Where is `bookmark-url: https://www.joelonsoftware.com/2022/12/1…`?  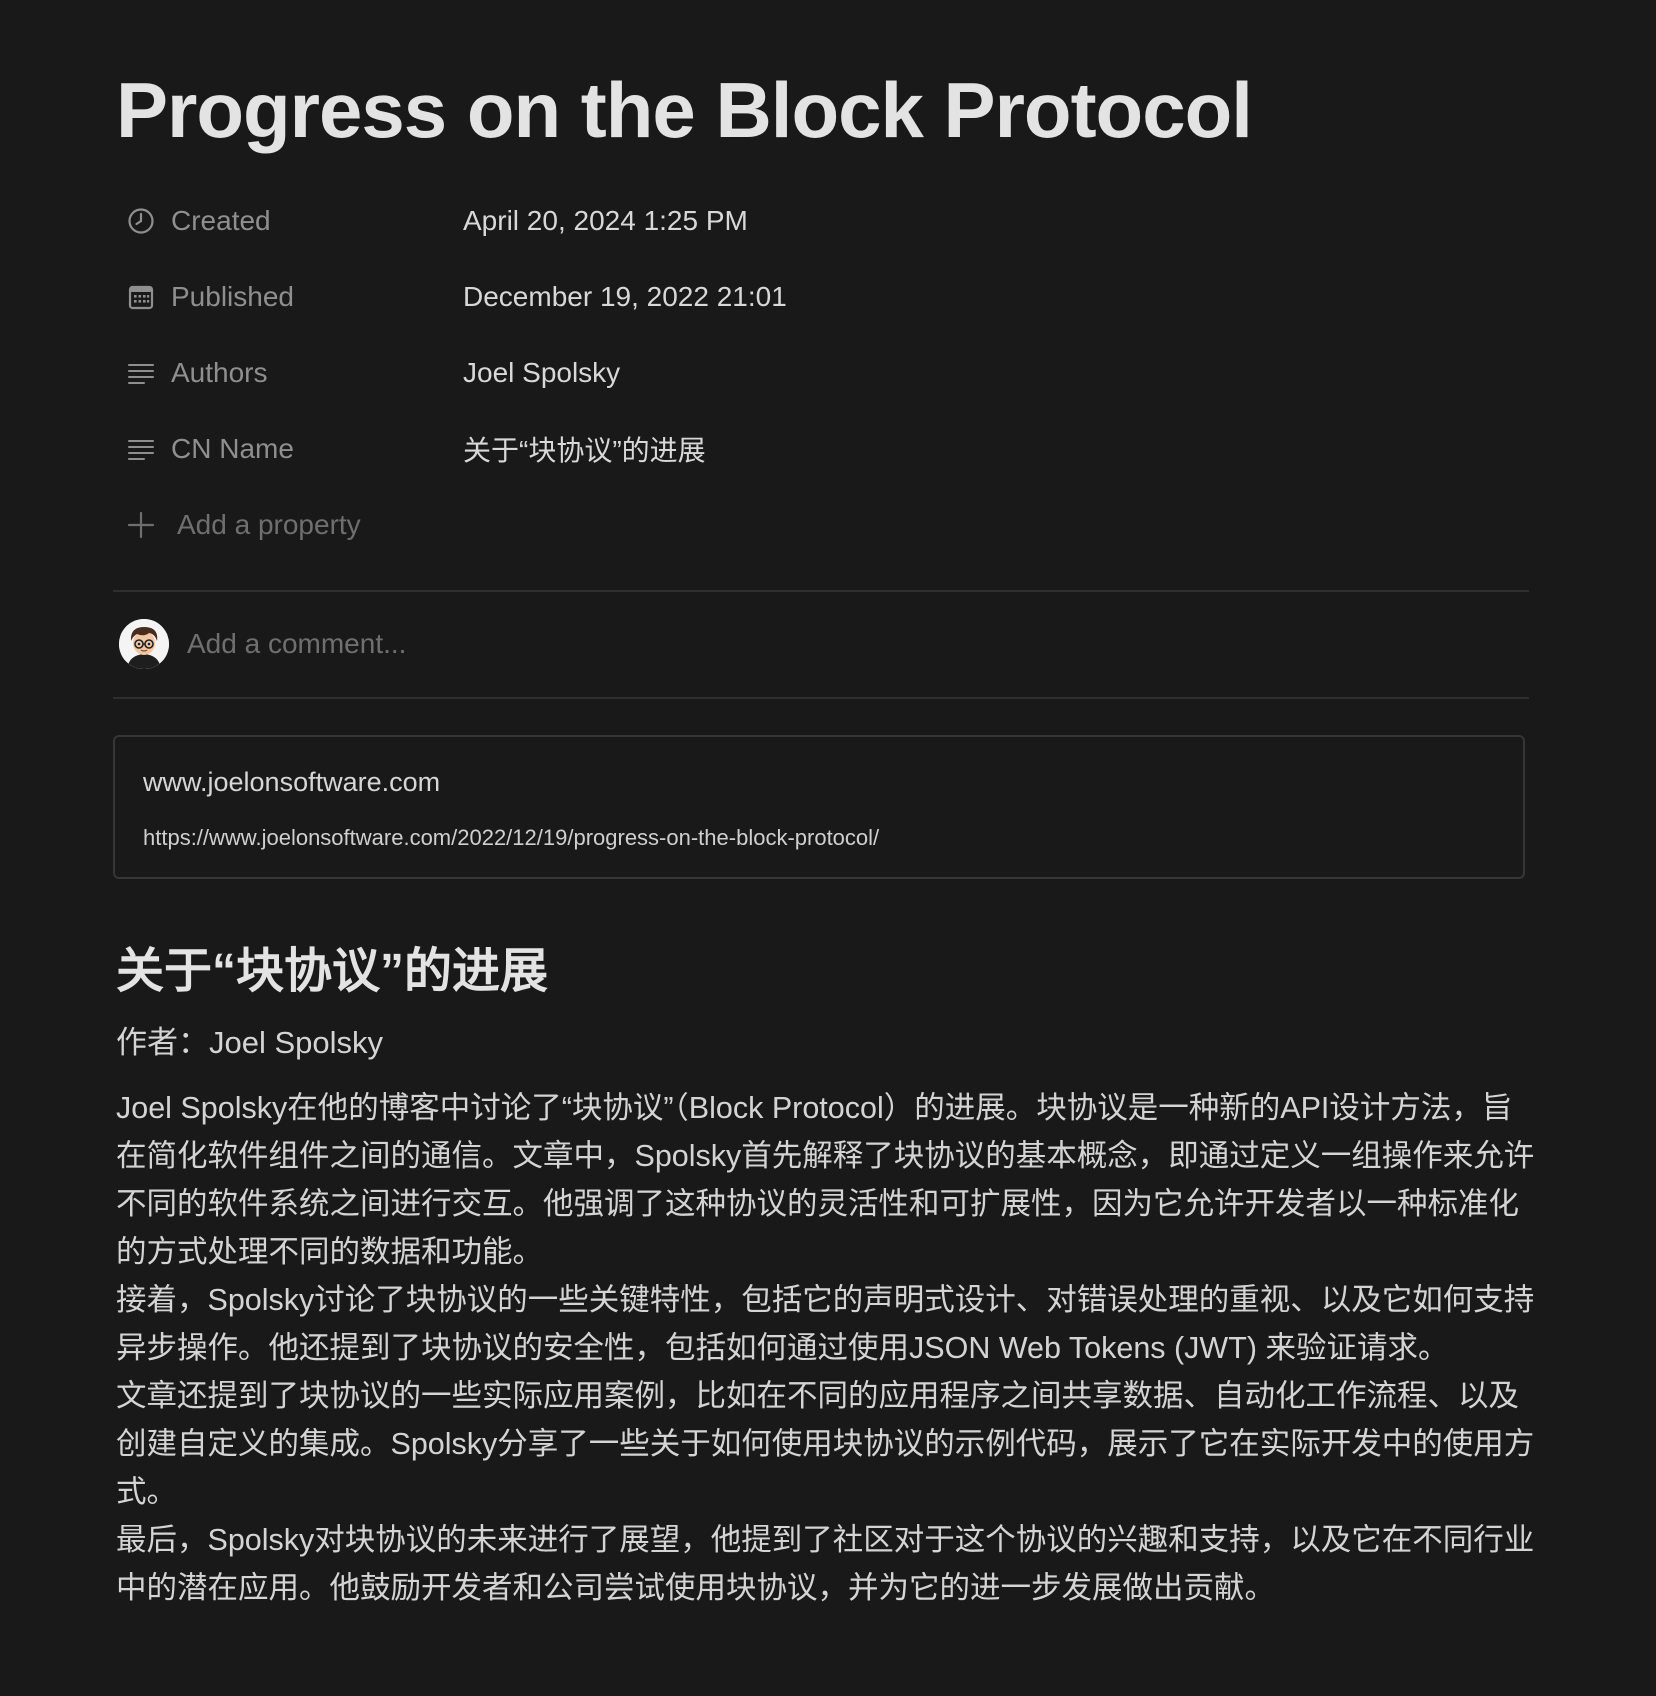
bookmark-url: https://www.joelonsoftware.com/2022/12/1… is located at coordinates (511, 837).